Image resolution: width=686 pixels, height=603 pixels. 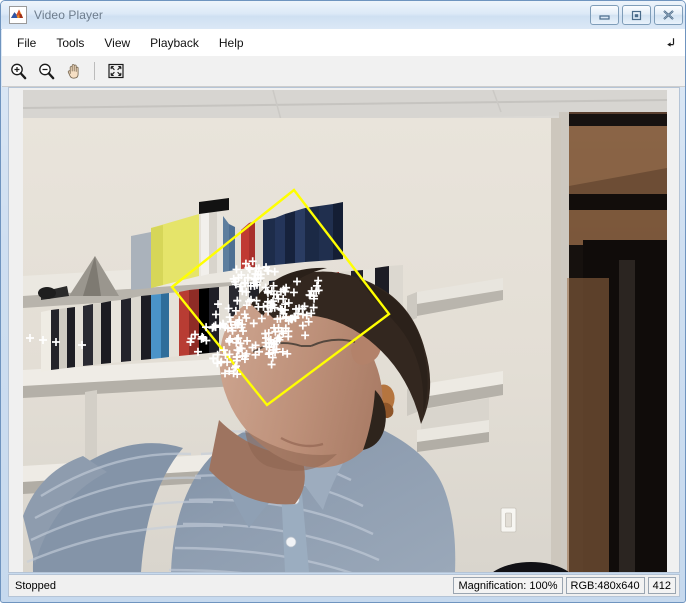 What do you see at coordinates (26, 43) in the screenshot?
I see `menu-file: File` at bounding box center [26, 43].